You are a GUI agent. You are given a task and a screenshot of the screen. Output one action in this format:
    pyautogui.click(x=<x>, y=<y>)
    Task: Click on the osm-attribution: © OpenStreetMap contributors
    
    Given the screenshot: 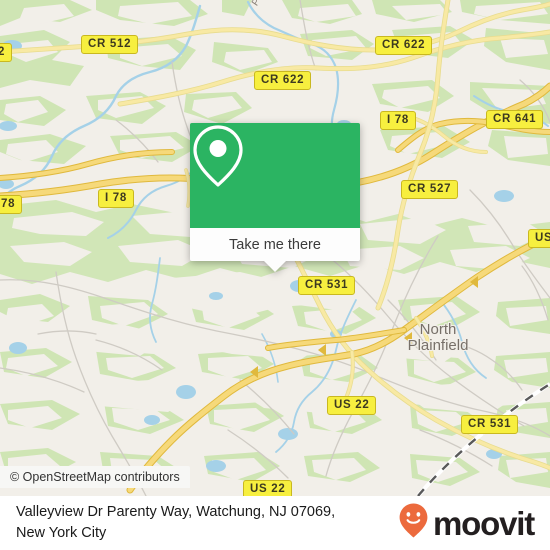 What is the action you would take?
    pyautogui.click(x=95, y=477)
    